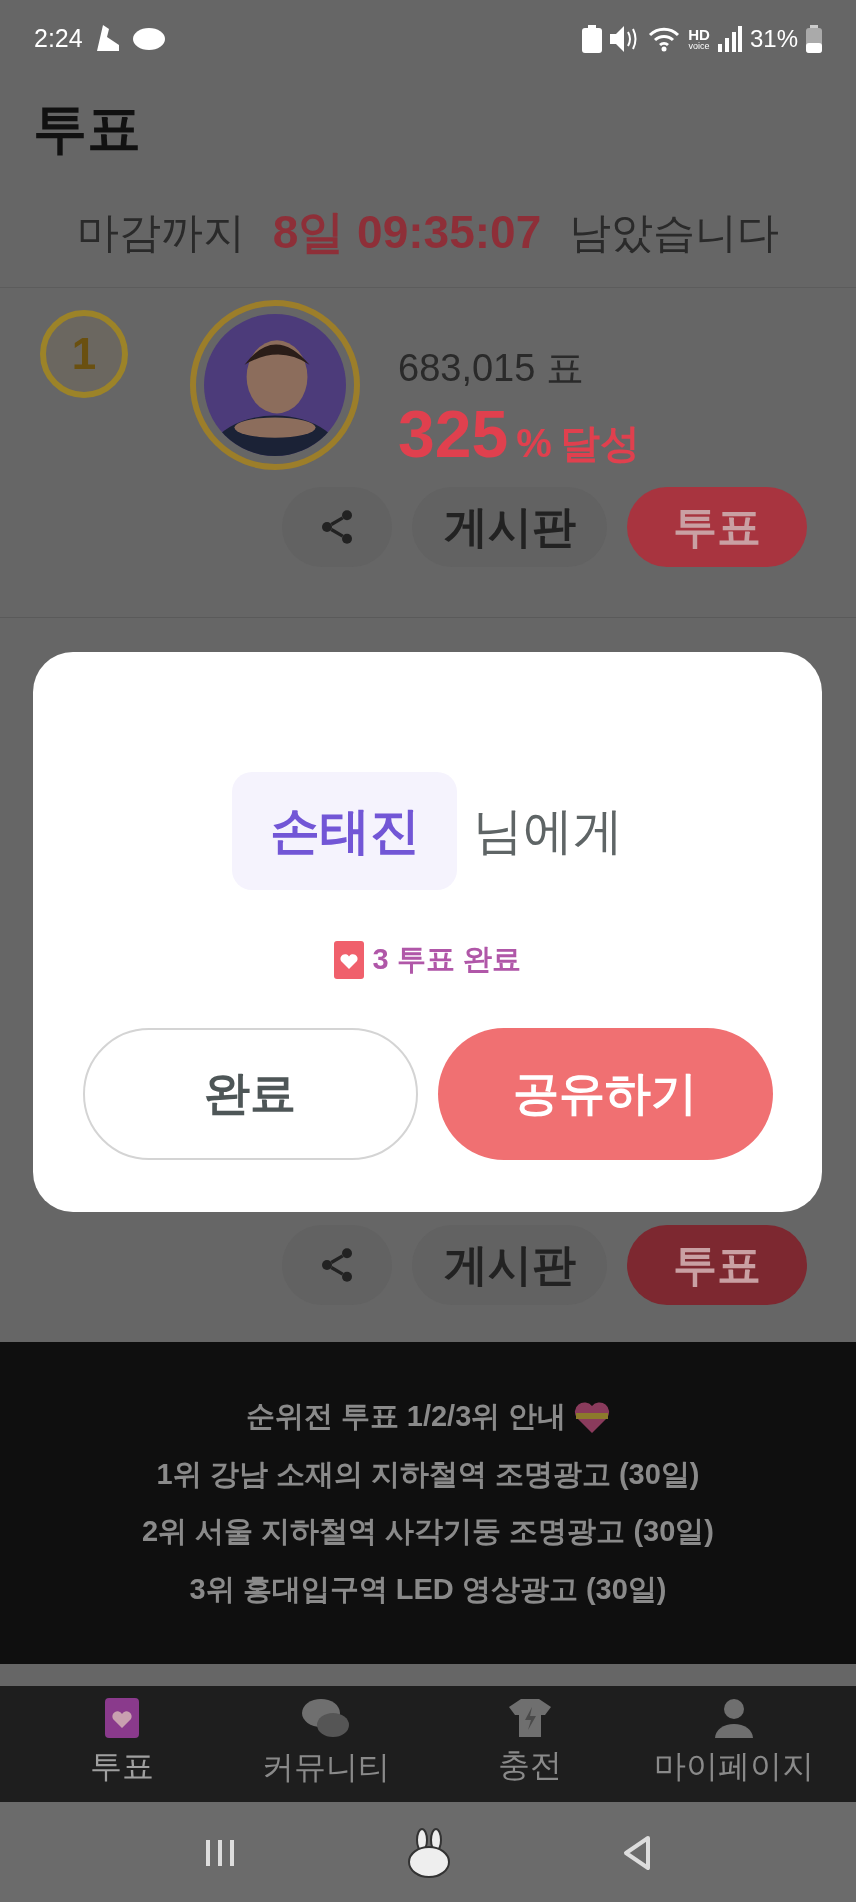 The width and height of the screenshot is (856, 1902). Describe the element at coordinates (773, 39) in the screenshot. I see `battery-percent: 31%` at that location.